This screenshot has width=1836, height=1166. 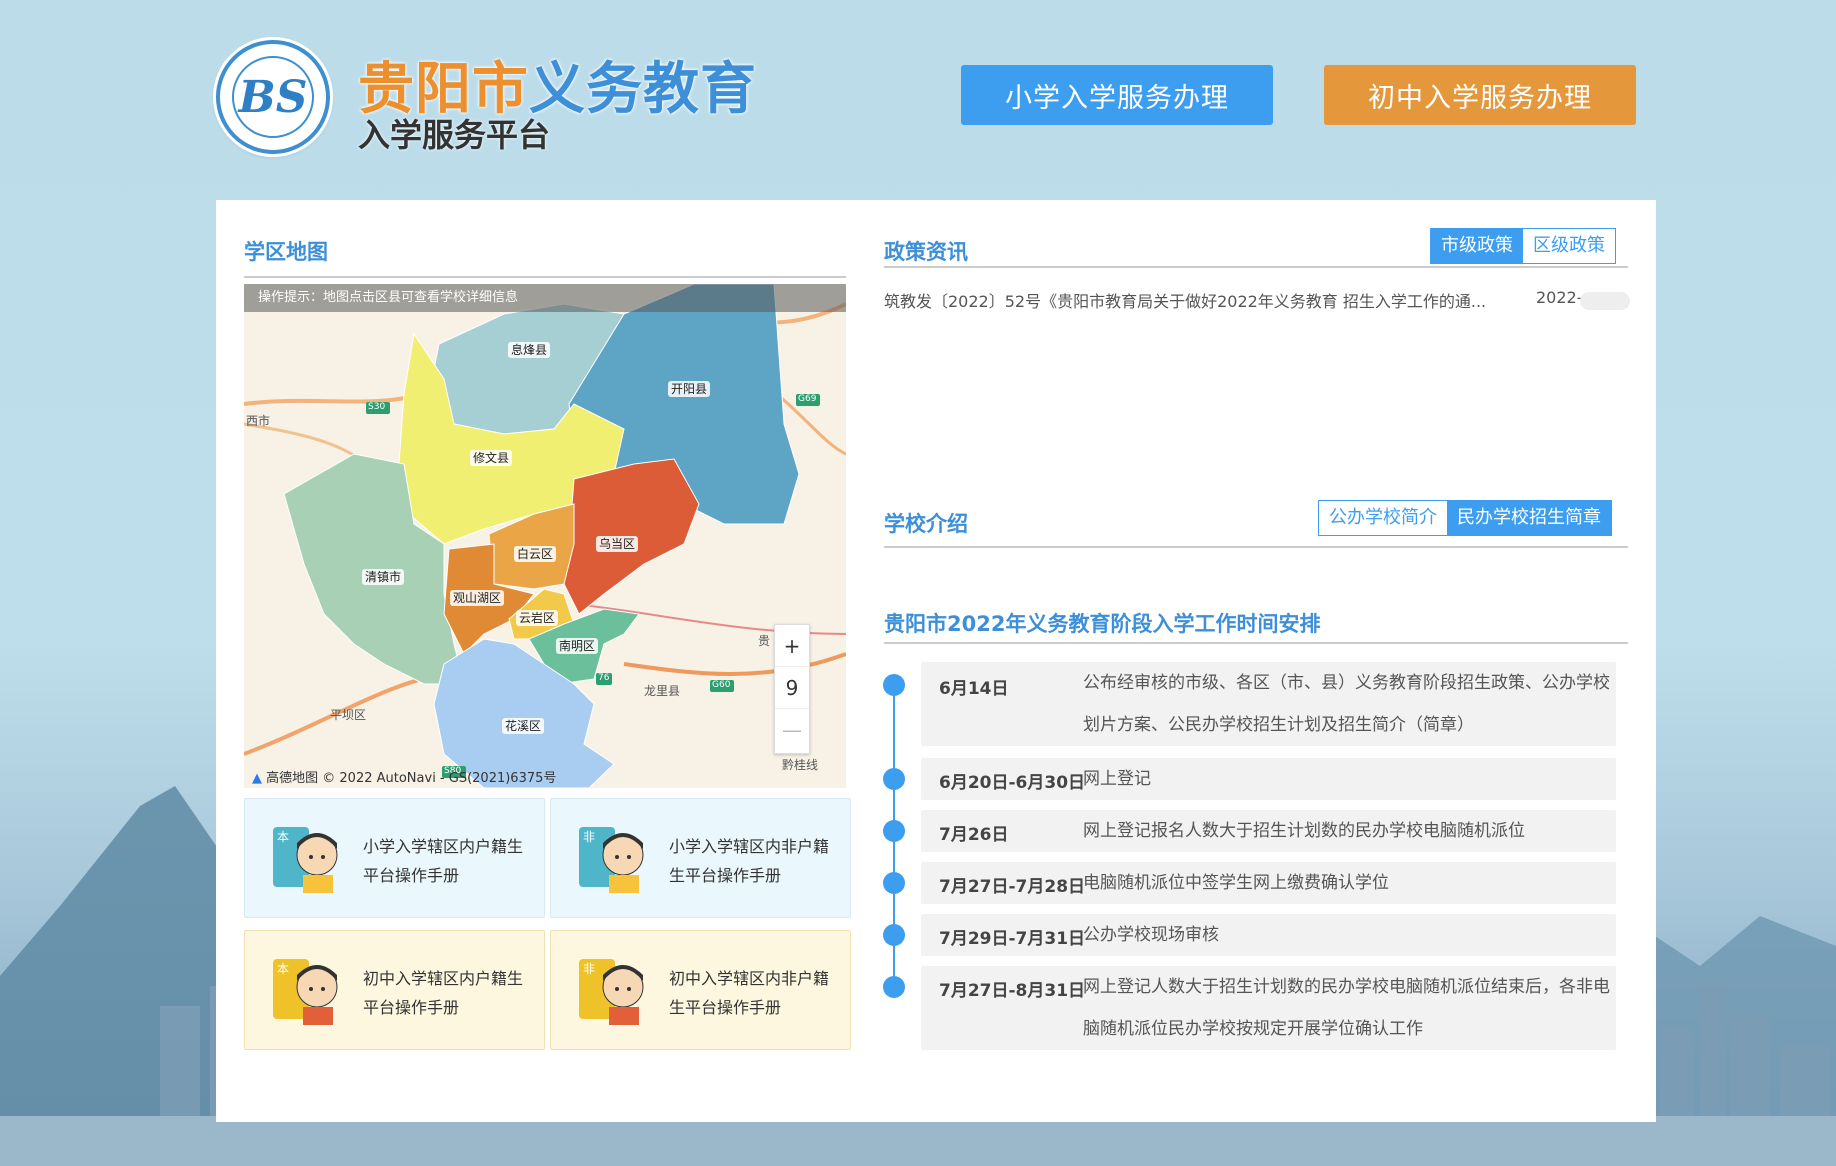 I want to click on map-place-xishi: 西市, so click(x=258, y=421).